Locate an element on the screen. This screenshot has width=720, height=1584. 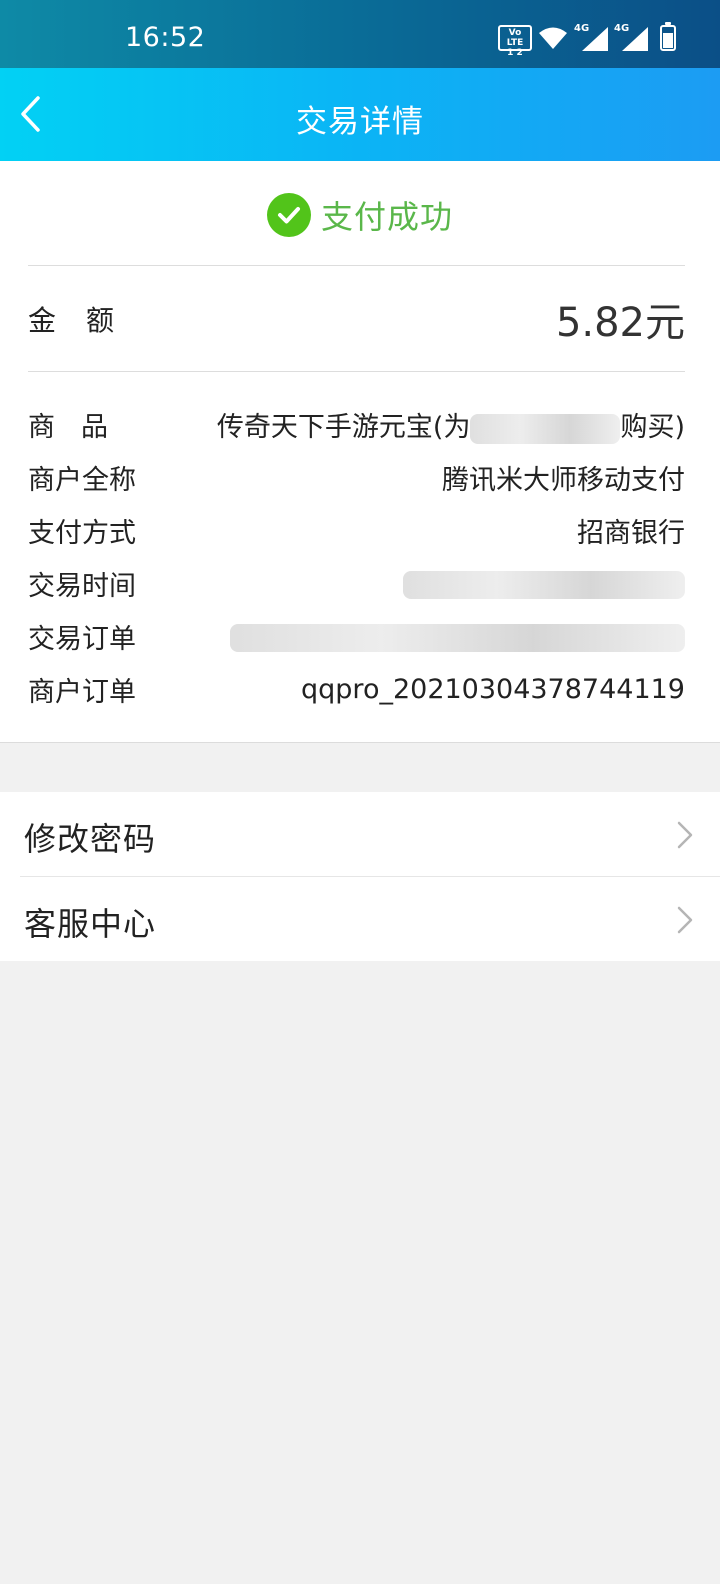
detail-row-payment-method: 支付方式 招商银行 is located at coordinates (356, 530).